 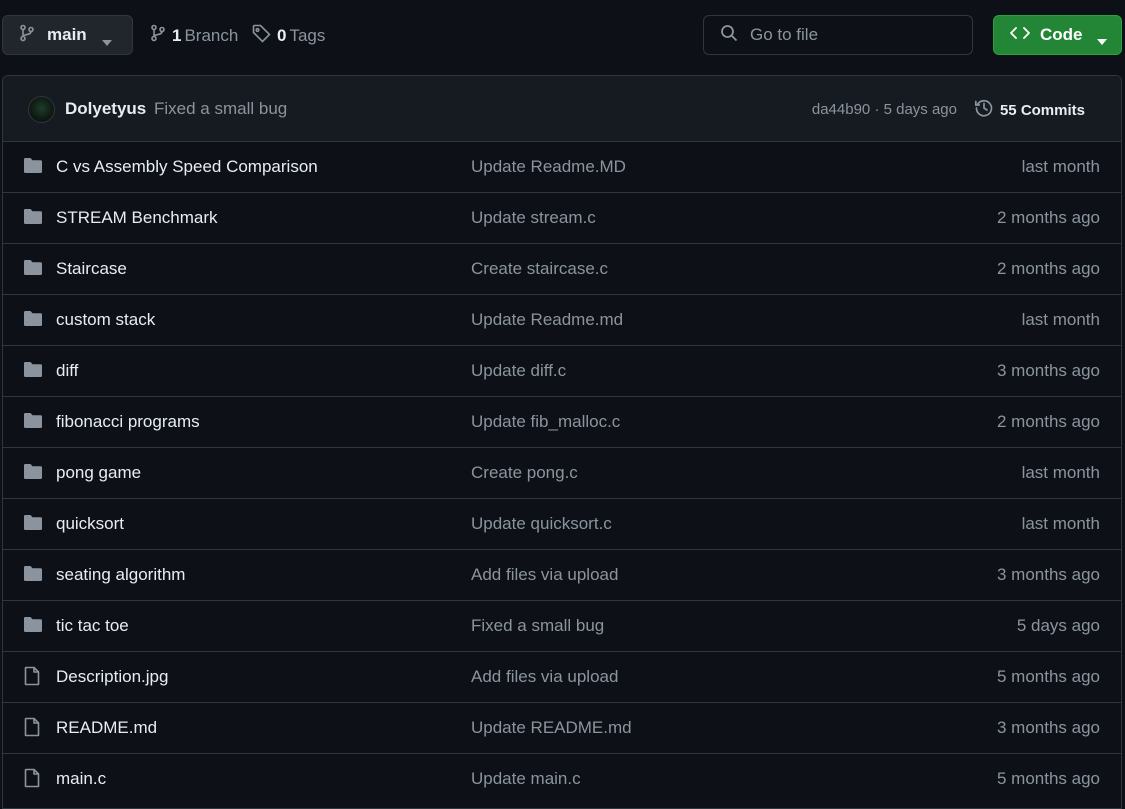 I want to click on file-name-link: seating algorithm, so click(x=120, y=575).